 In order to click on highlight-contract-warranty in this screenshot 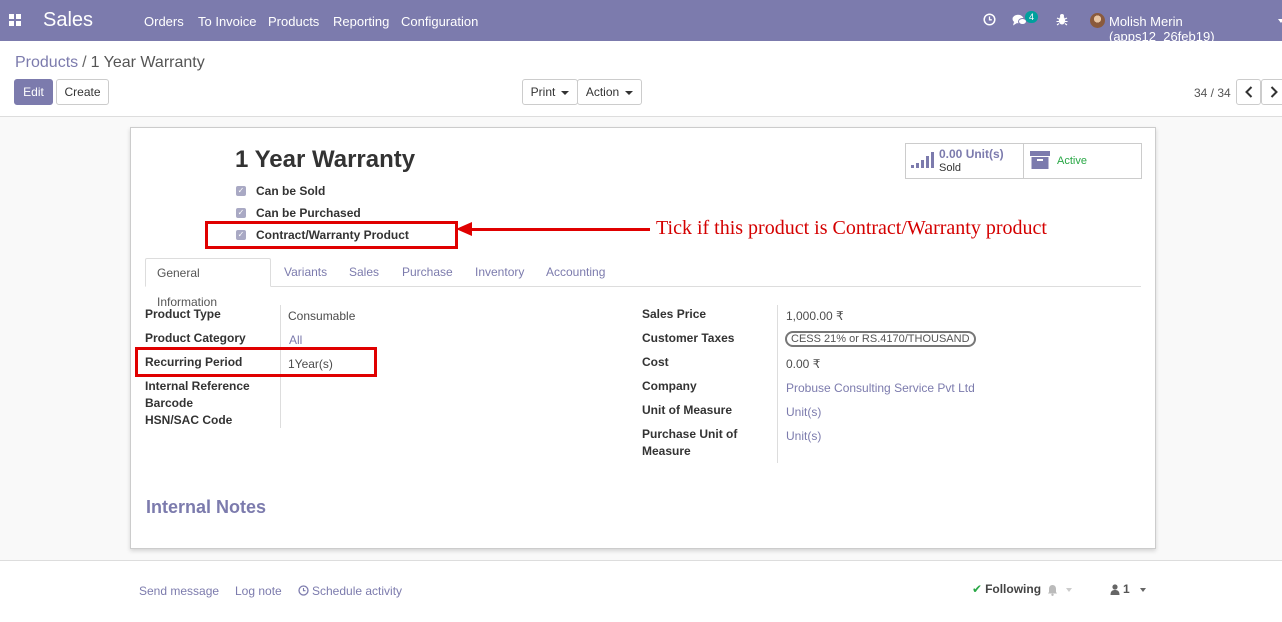, I will do `click(331, 235)`.